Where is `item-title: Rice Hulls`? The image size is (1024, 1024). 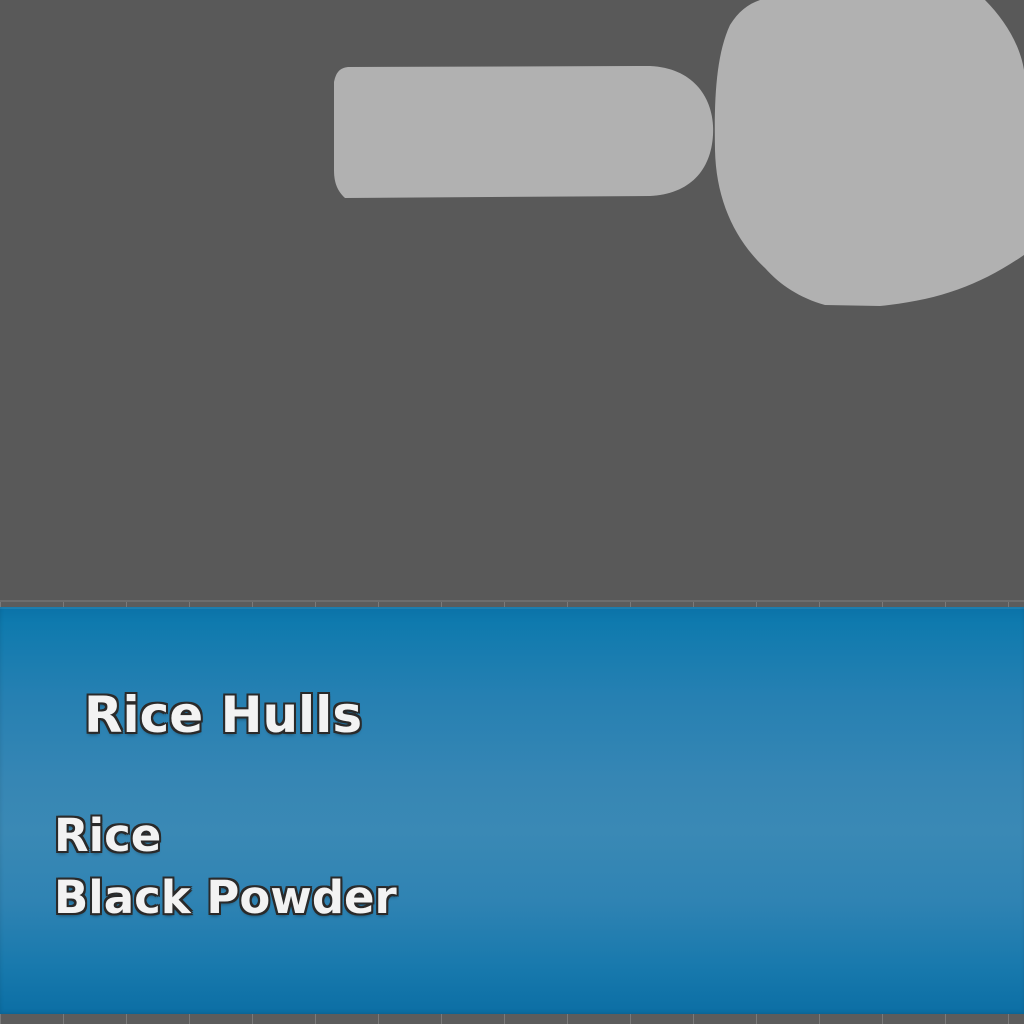
item-title: Rice Hulls is located at coordinates (223, 715).